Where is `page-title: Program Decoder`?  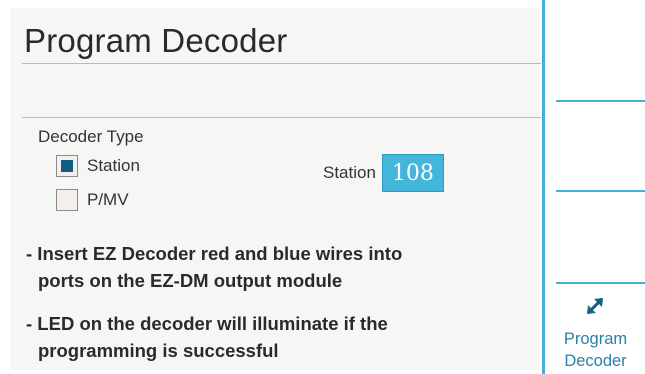 page-title: Program Decoder is located at coordinates (156, 40).